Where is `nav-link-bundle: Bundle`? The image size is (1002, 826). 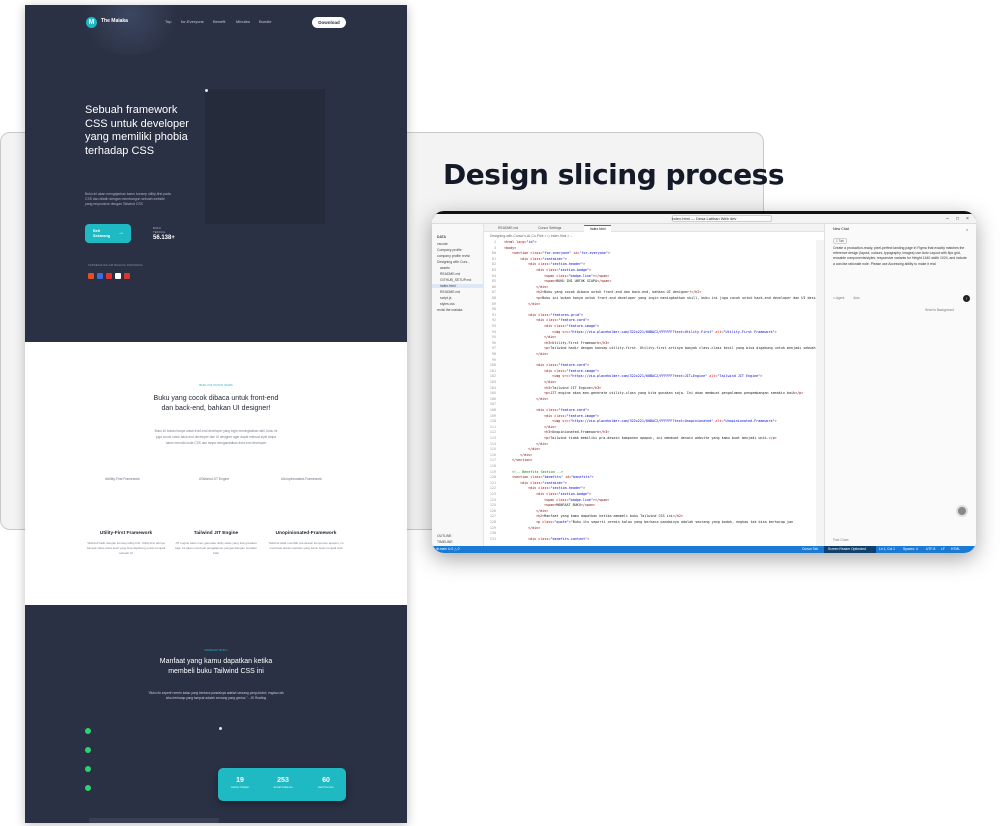 nav-link-bundle: Bundle is located at coordinates (265, 21).